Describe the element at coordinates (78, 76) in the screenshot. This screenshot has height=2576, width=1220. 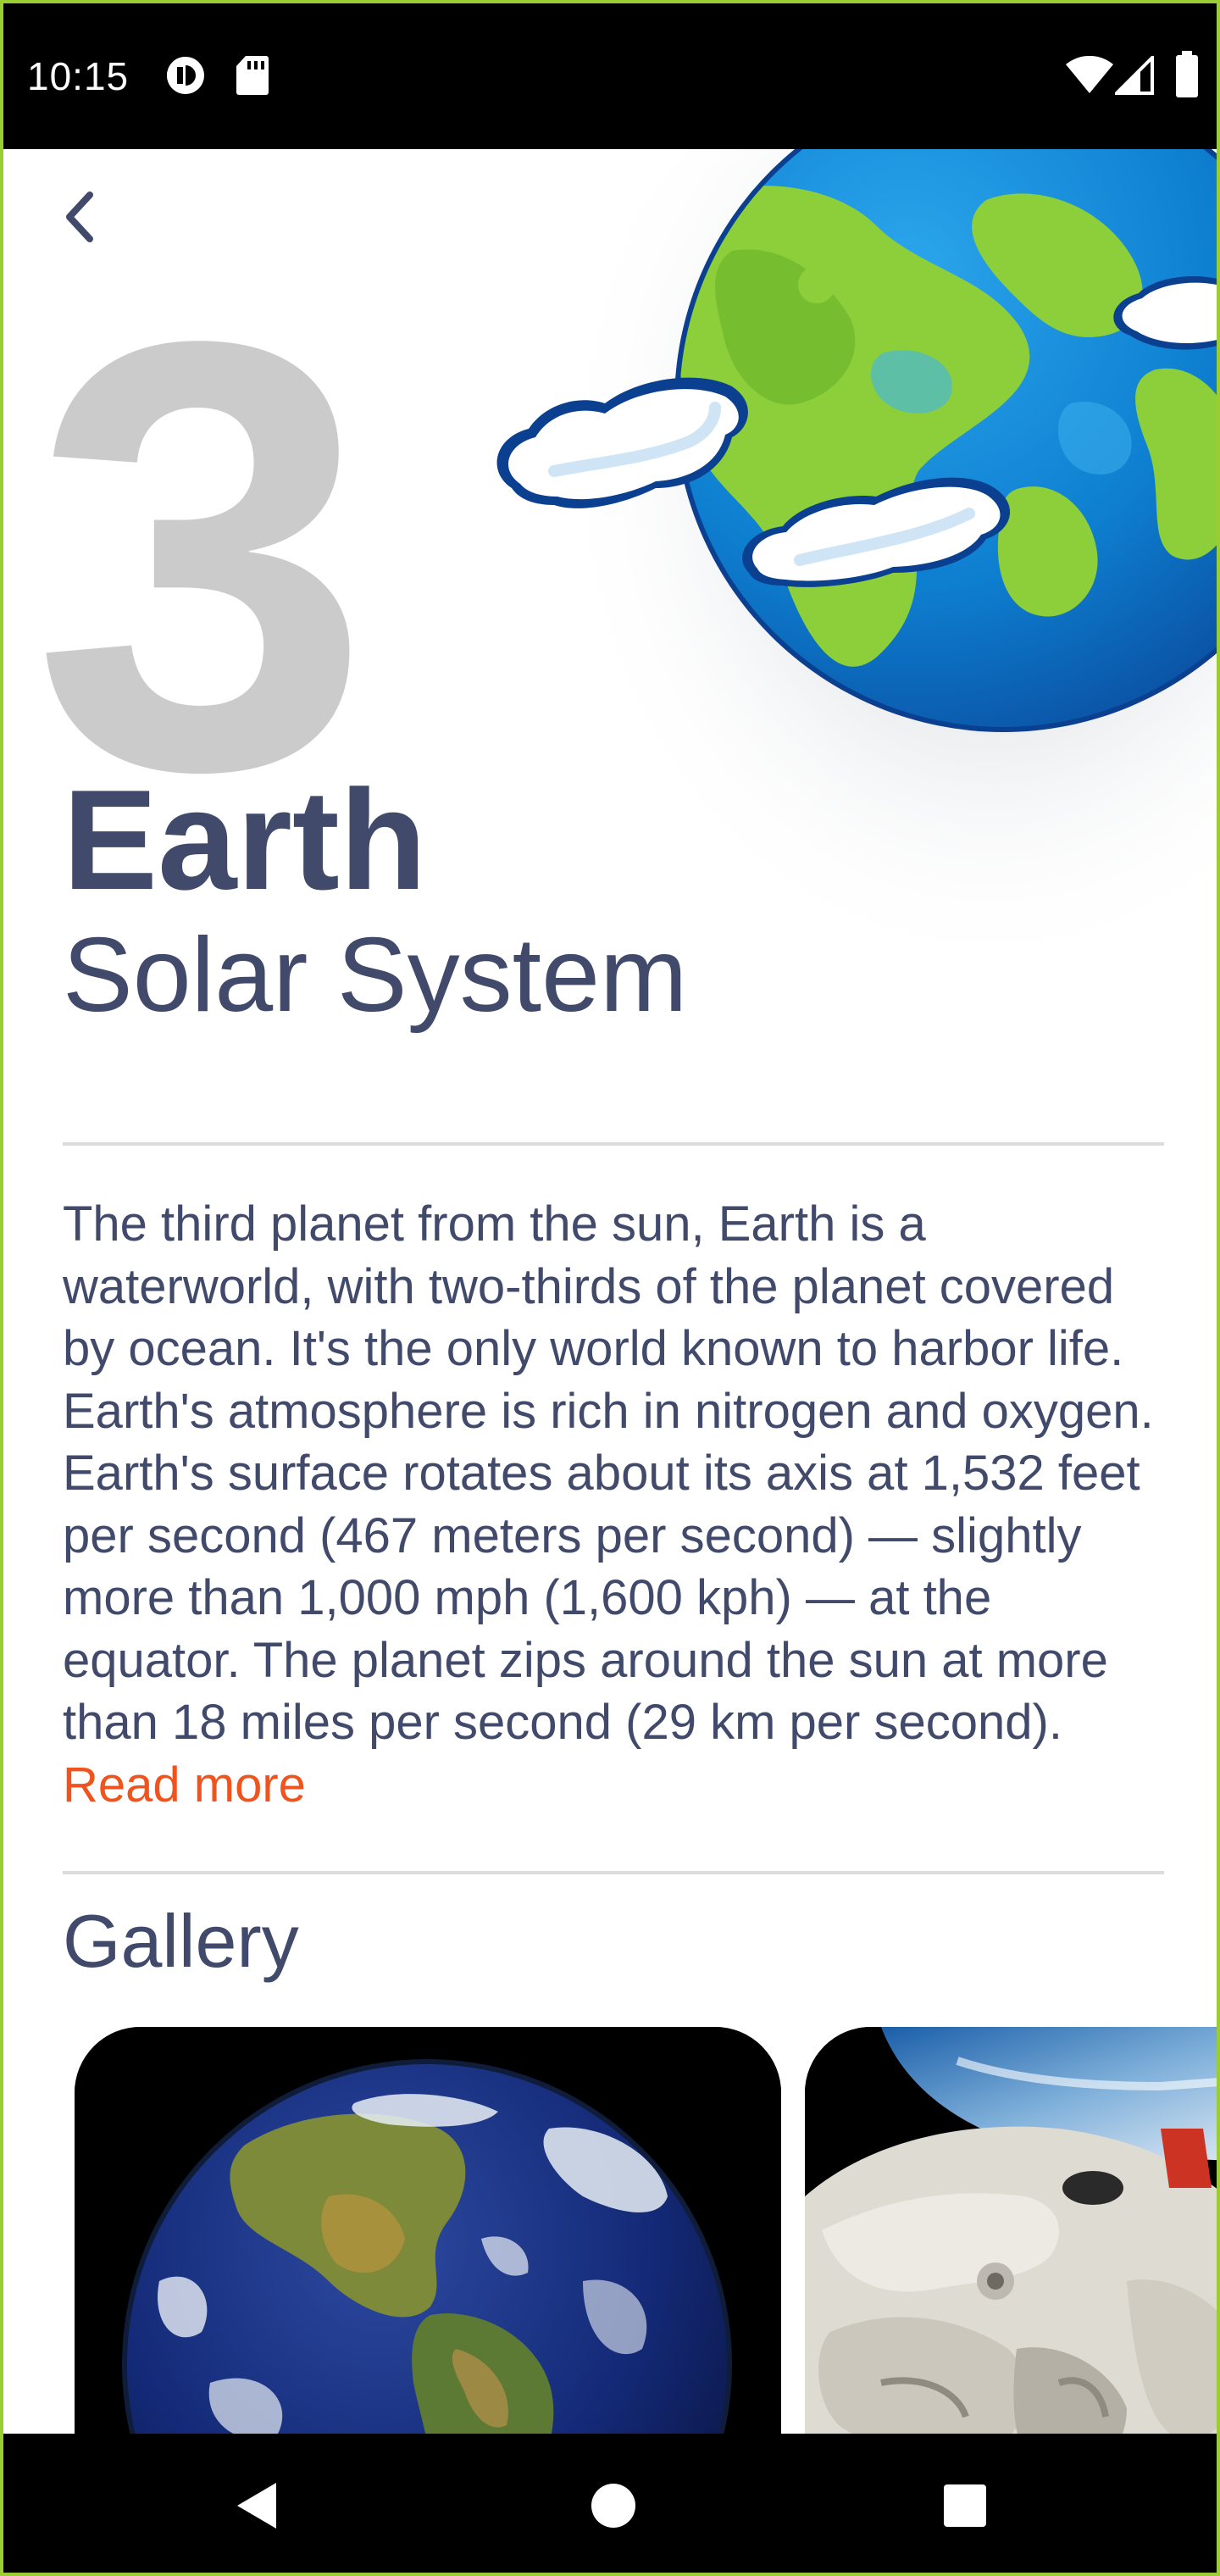
I see `status-time: 10:15` at that location.